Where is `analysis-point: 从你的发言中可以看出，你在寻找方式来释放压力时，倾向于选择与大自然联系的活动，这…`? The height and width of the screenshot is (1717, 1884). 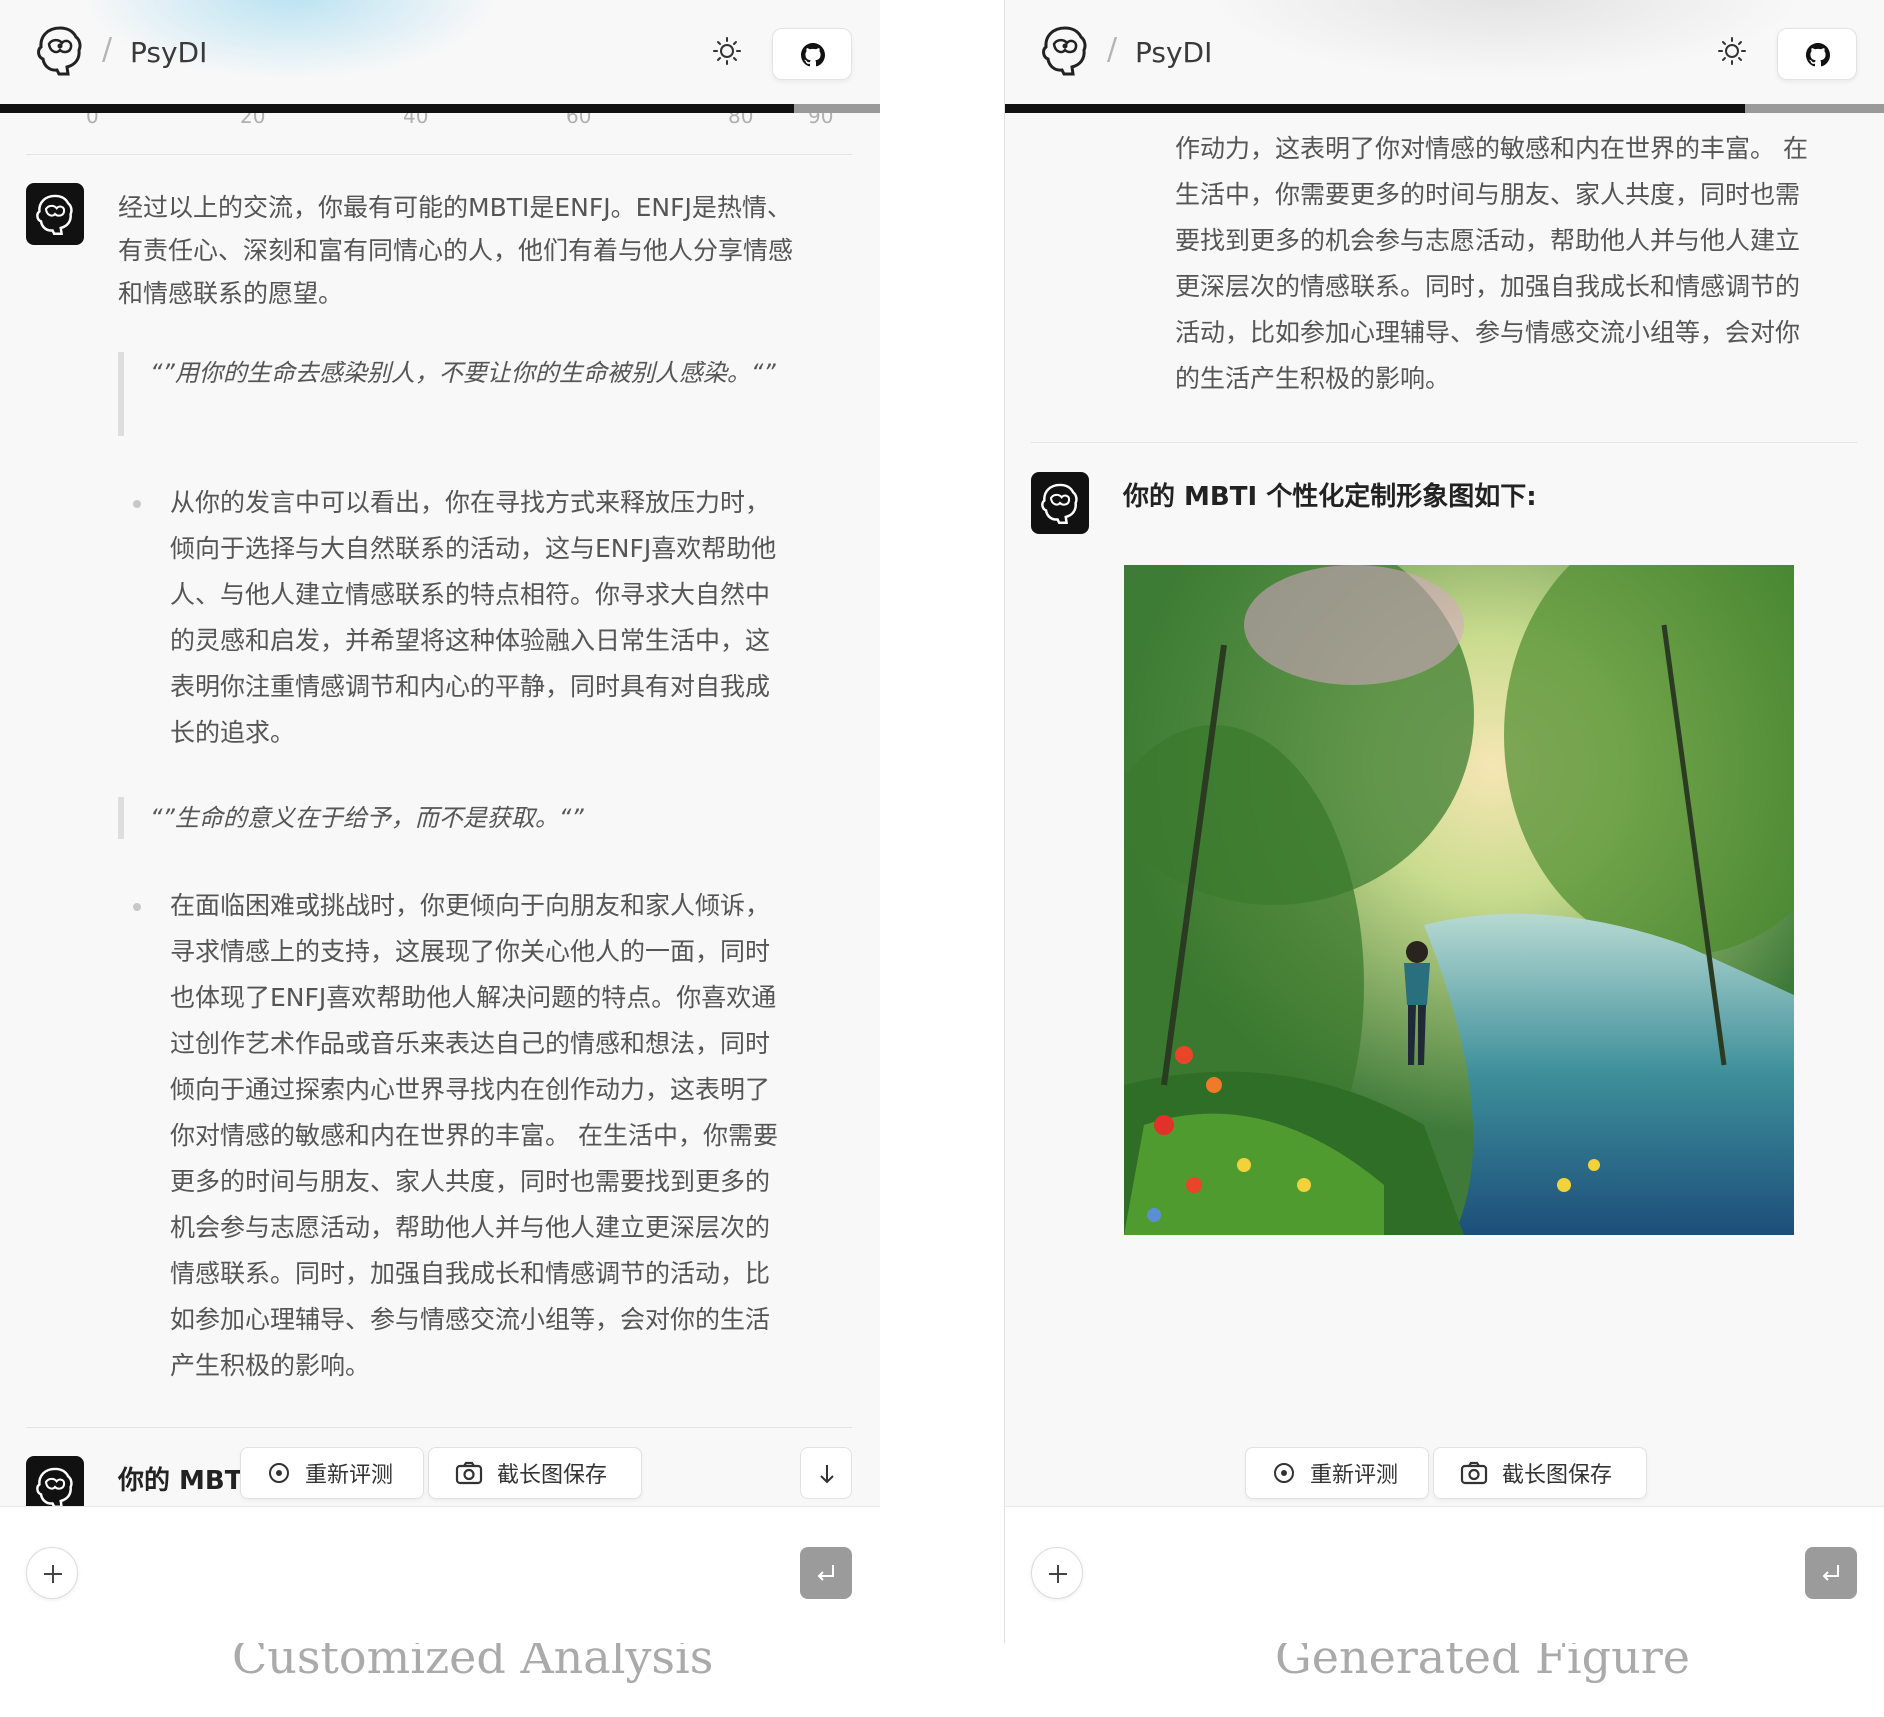 analysis-point: 从你的发言中可以看出，你在寻找方式来释放压力时，倾向于选择与大自然联系的活动，这… is located at coordinates (473, 617).